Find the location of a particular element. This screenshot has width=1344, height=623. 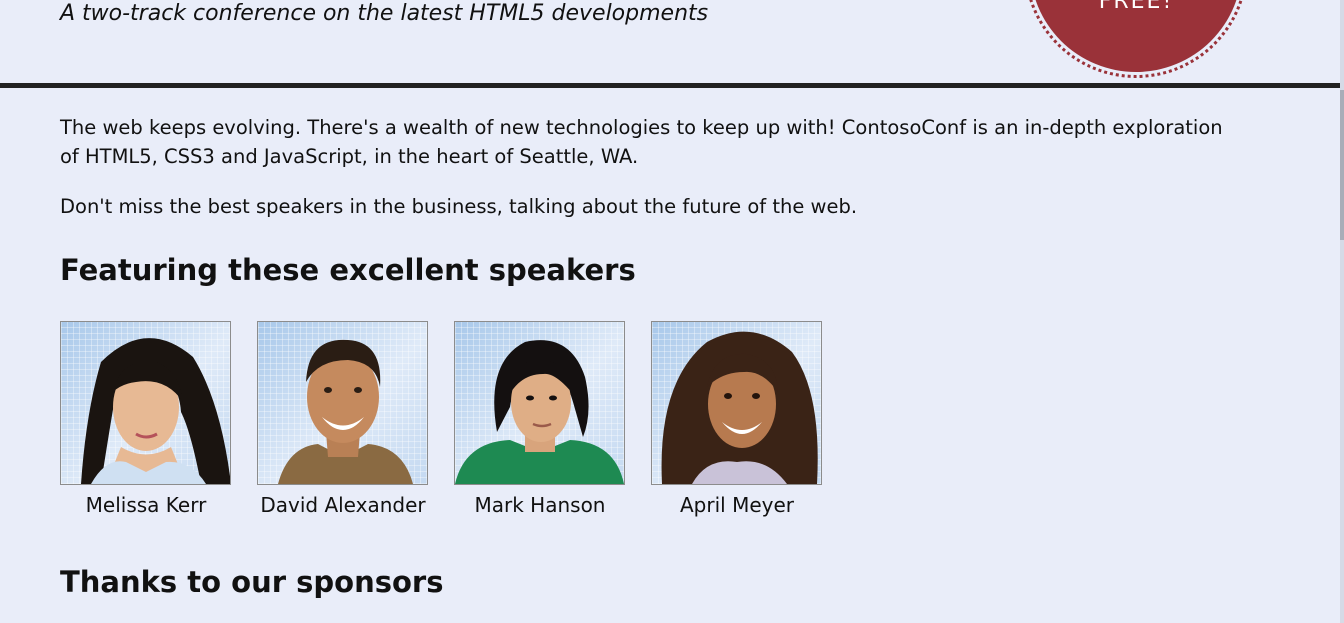

speaker-name: April Meyer is located at coordinates (737, 505).